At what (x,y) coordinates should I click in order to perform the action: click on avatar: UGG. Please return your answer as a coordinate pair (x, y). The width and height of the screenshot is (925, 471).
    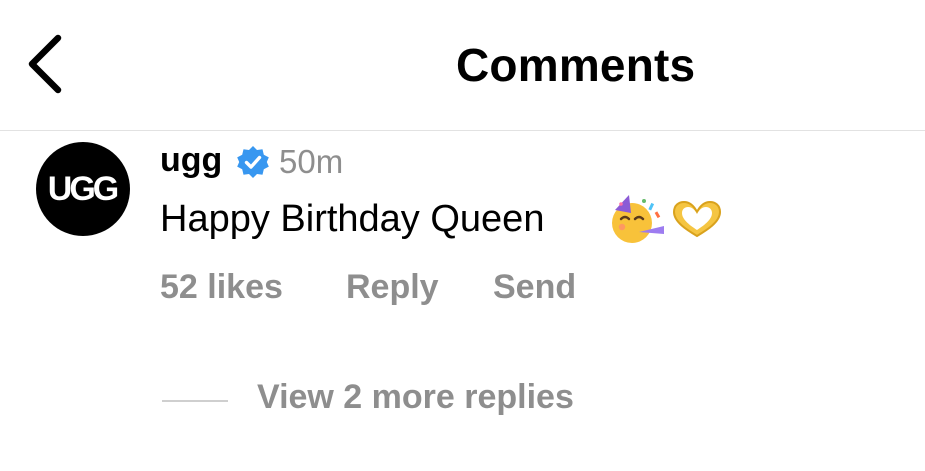
    Looking at the image, I should click on (83, 189).